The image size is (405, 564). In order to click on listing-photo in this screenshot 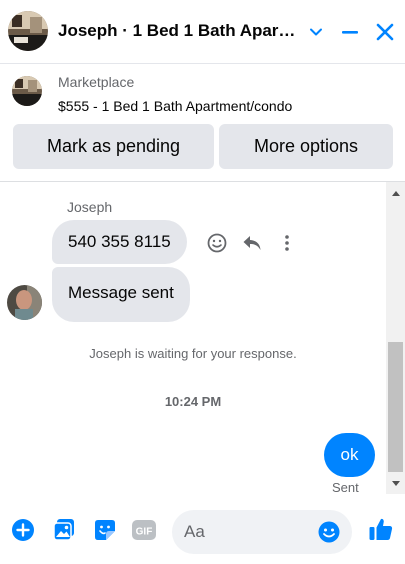, I will do `click(28, 31)`.